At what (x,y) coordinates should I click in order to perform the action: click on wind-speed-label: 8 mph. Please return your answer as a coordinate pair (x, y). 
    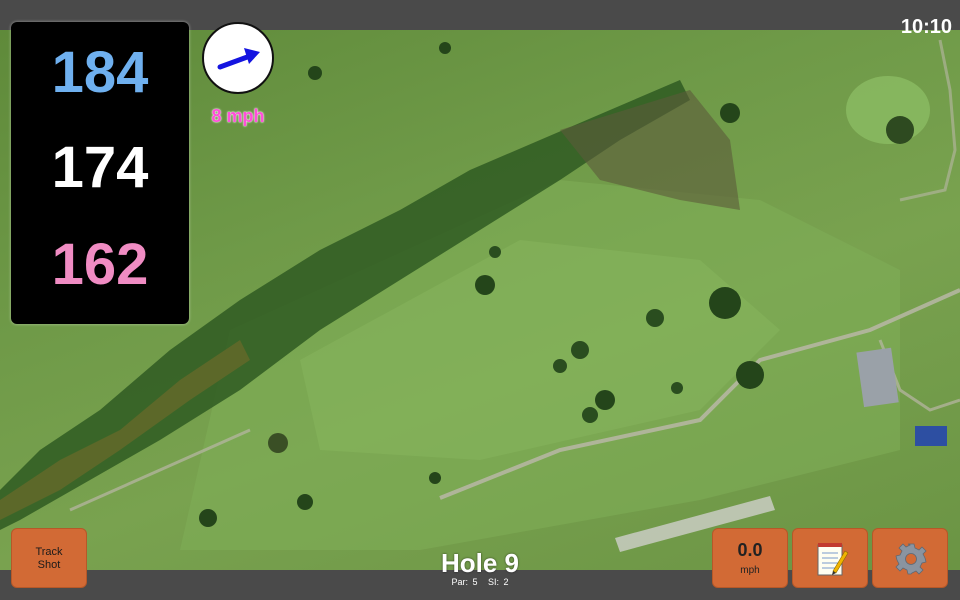
    Looking at the image, I should click on (238, 116).